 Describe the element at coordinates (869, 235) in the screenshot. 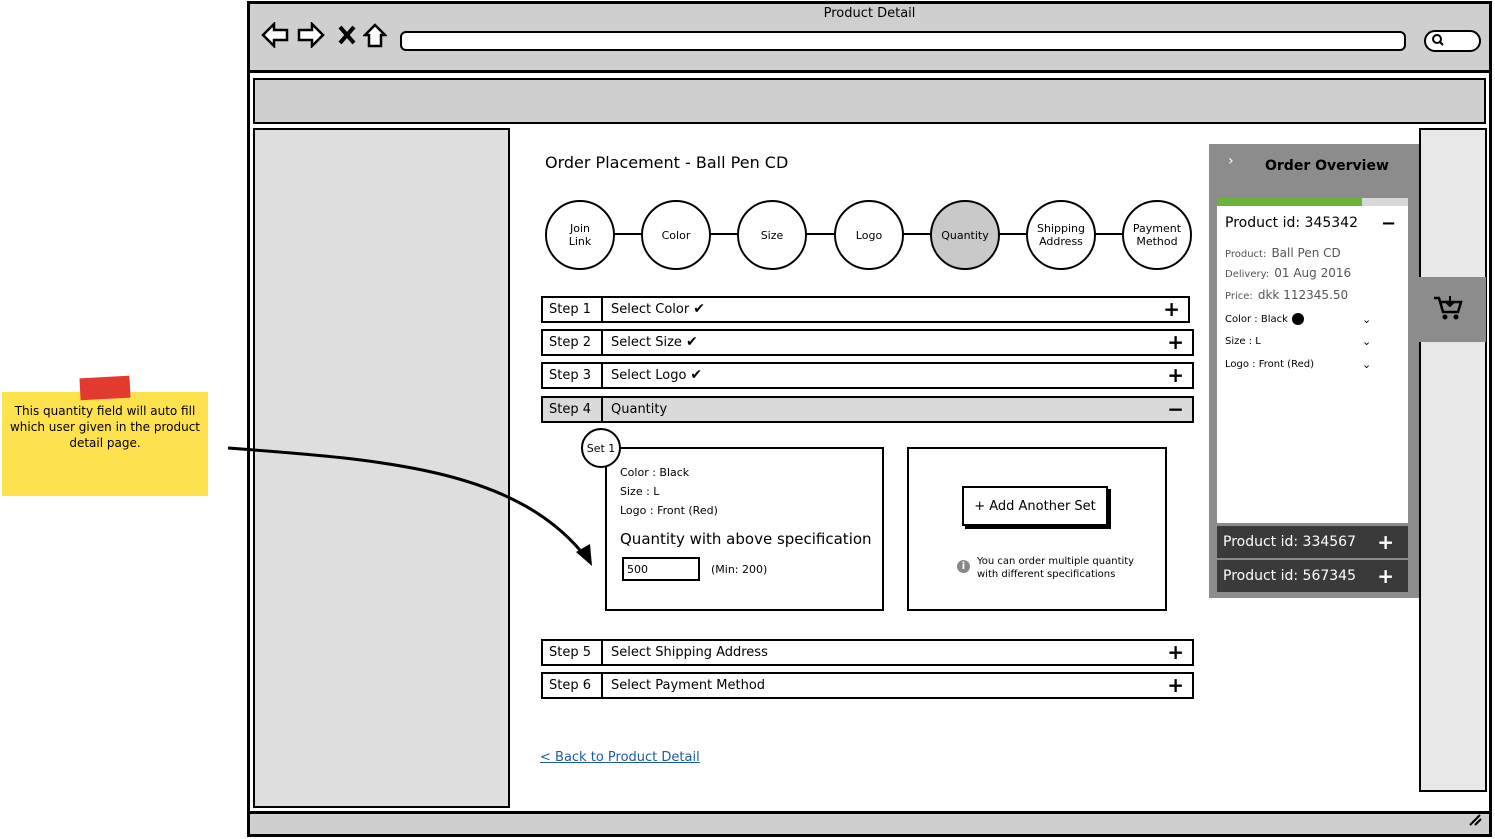

I see `stepper-logo: Logo` at that location.